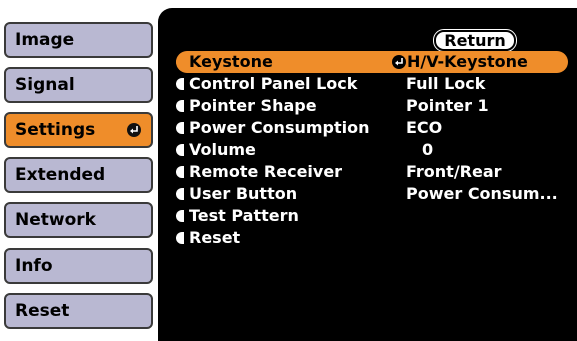 This screenshot has width=577, height=341. I want to click on tab-settings: Settings, so click(78, 130).